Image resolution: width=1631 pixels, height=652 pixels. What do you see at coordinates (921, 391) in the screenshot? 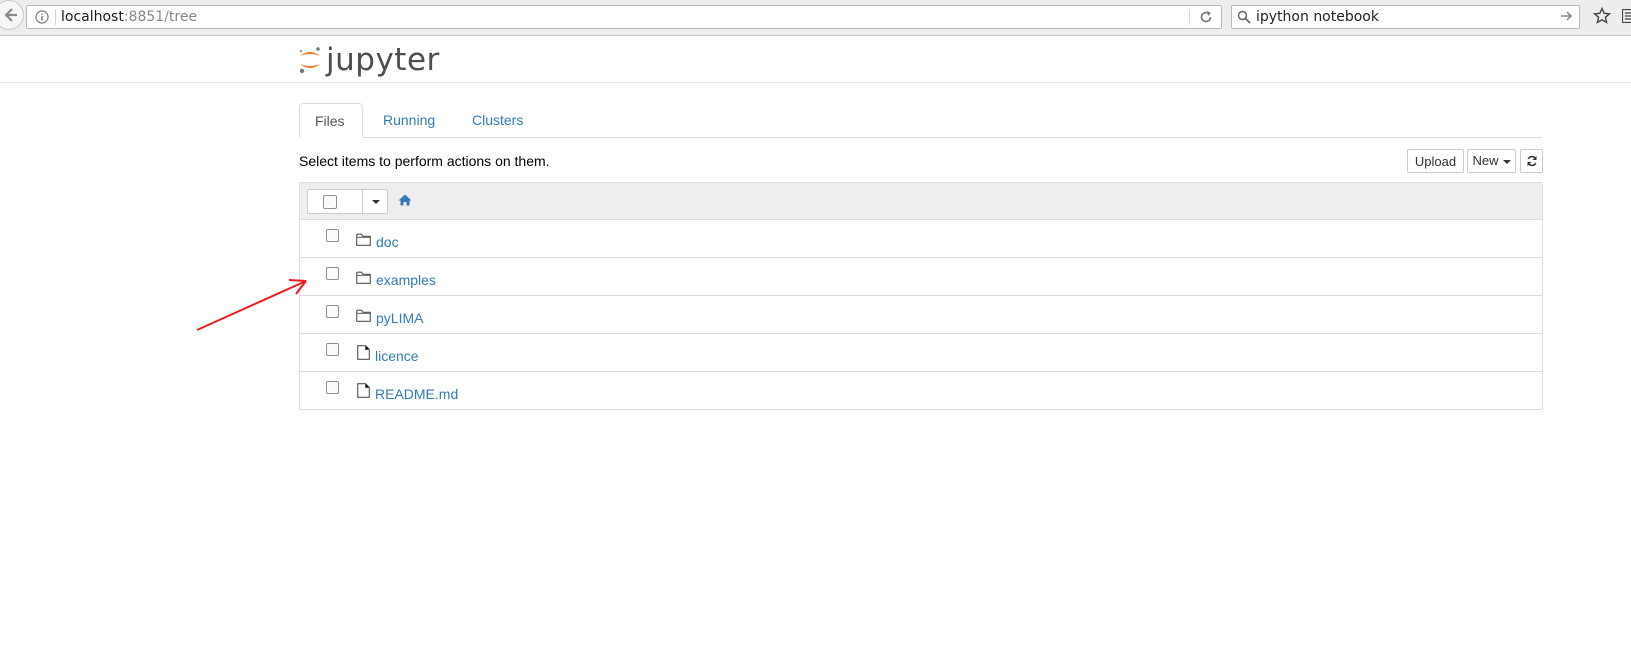
I see `list-item: README.md` at bounding box center [921, 391].